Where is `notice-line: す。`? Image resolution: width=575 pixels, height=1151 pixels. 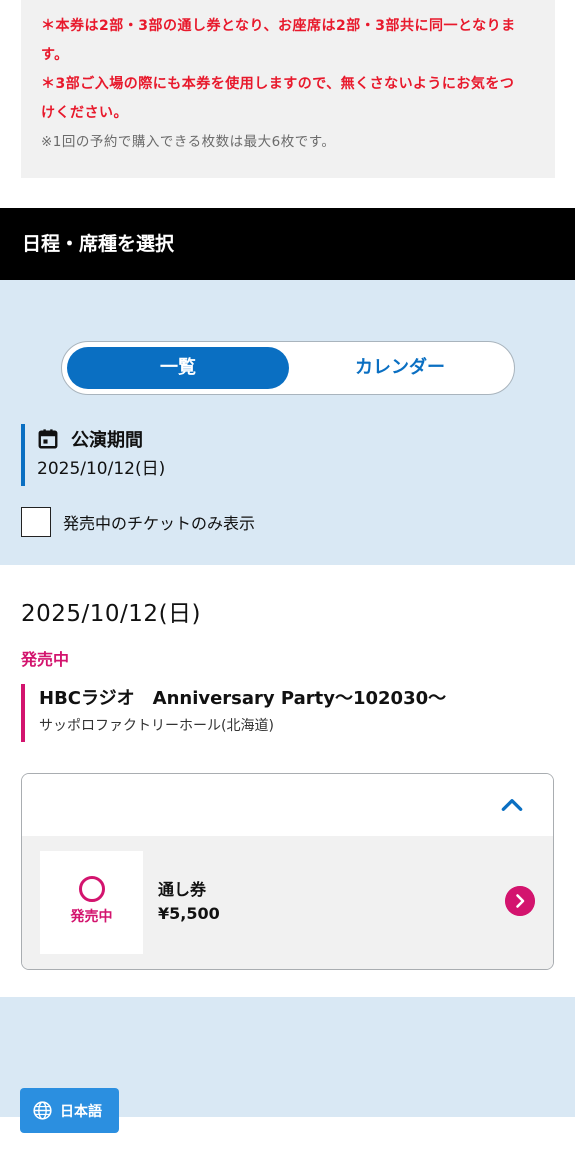 notice-line: す。 is located at coordinates (55, 55).